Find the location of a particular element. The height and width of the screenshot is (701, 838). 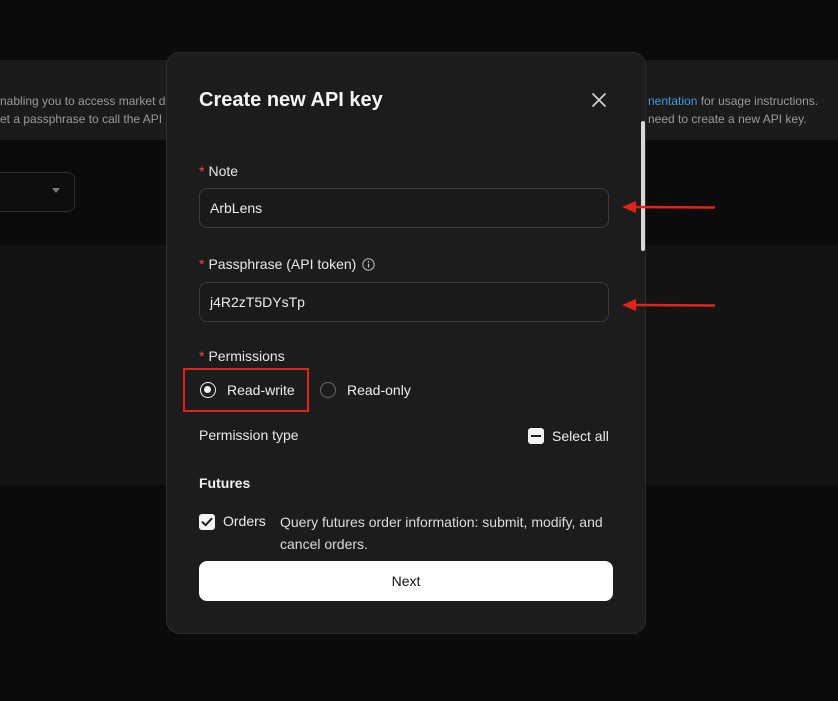

radio-read-only-label: Read-only is located at coordinates (379, 390).